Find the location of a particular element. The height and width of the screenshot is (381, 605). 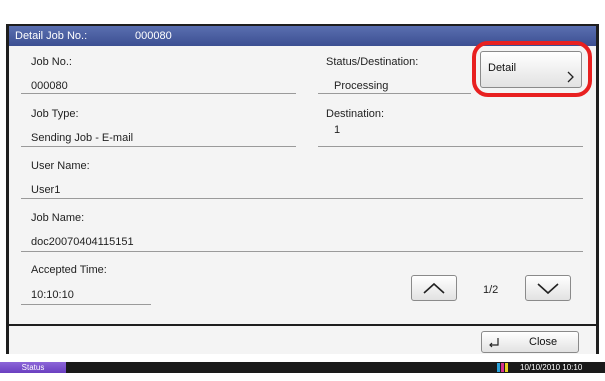

job-type-divider is located at coordinates (158, 146).